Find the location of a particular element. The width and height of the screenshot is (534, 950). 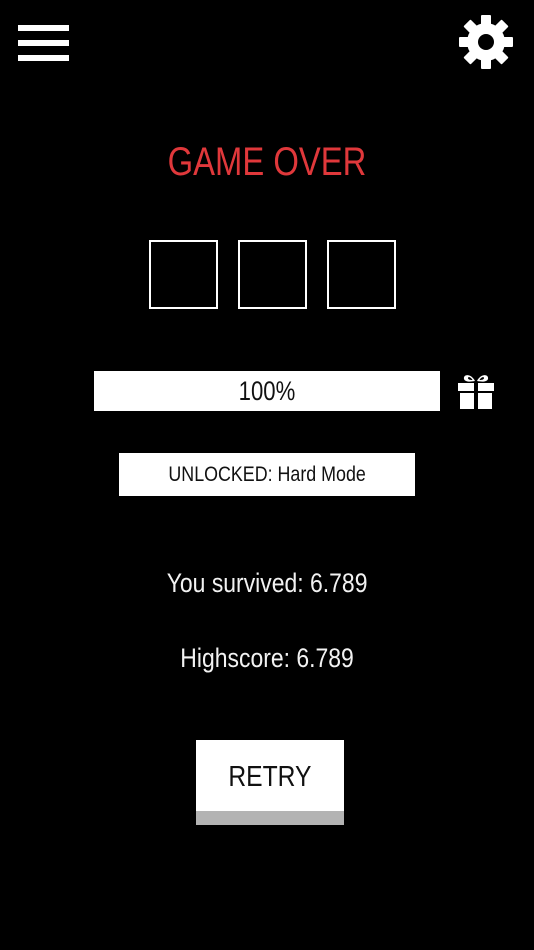

menu-button is located at coordinates (44, 44).